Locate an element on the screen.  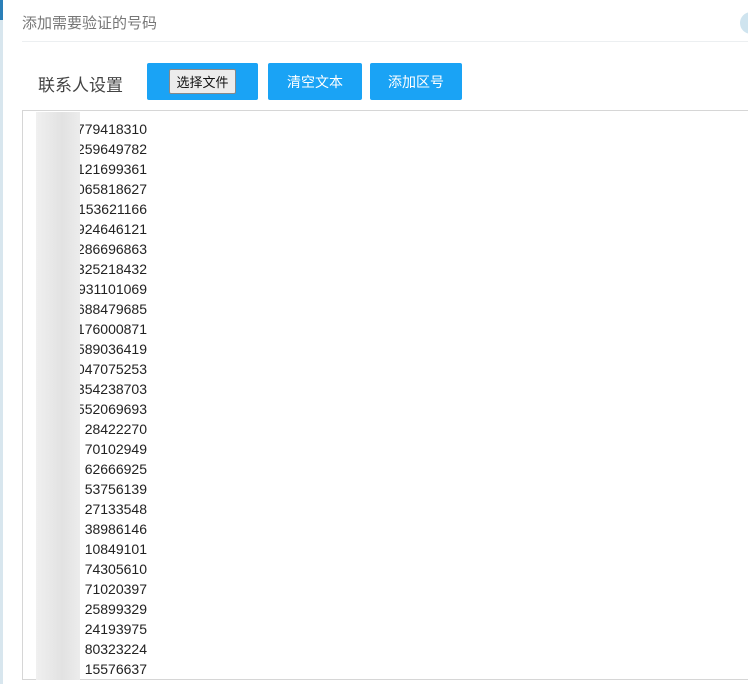
close-icon is located at coordinates (744, 23).